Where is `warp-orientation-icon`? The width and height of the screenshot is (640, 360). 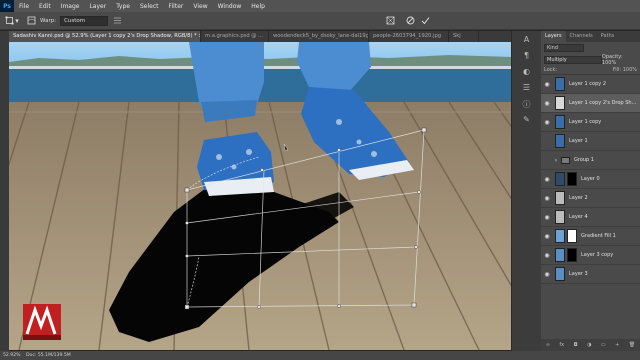
warp-orientation-icon is located at coordinates (117, 21).